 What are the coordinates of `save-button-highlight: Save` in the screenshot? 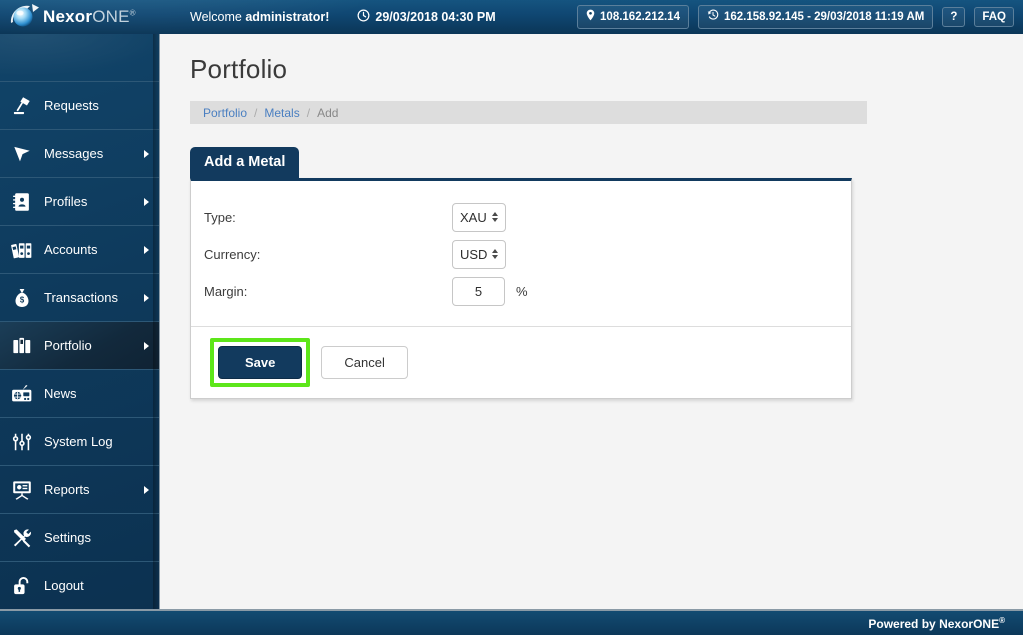 It's located at (260, 362).